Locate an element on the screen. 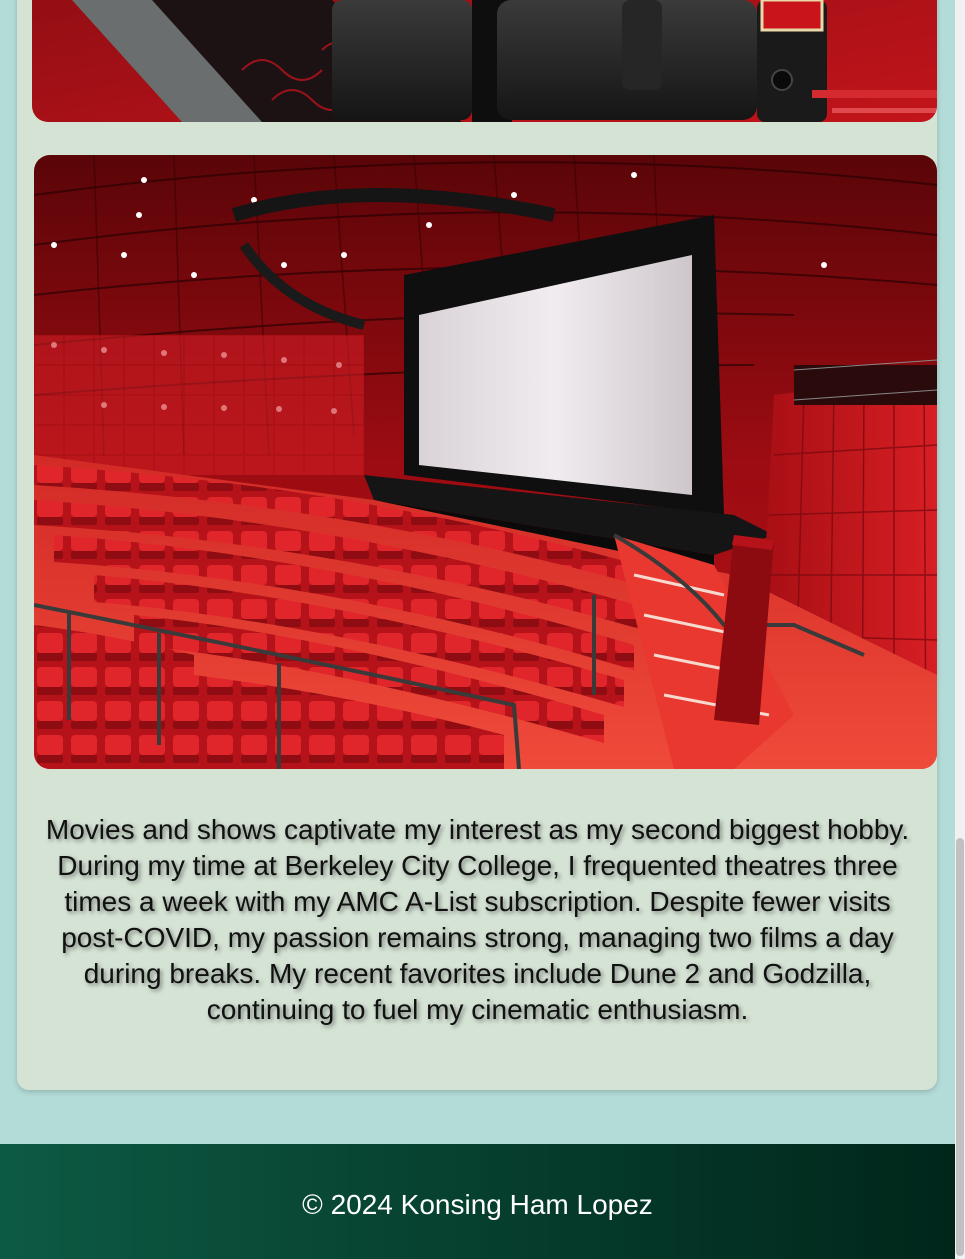  footer-copyright: © 2024 Konsing Ham Lopez is located at coordinates (477, 1204).